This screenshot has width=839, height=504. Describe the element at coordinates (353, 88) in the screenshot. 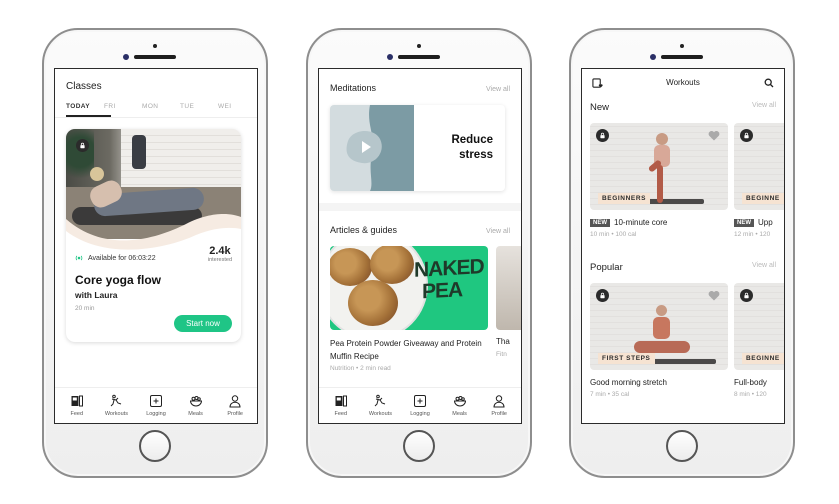

I see `section-title: Meditations` at that location.